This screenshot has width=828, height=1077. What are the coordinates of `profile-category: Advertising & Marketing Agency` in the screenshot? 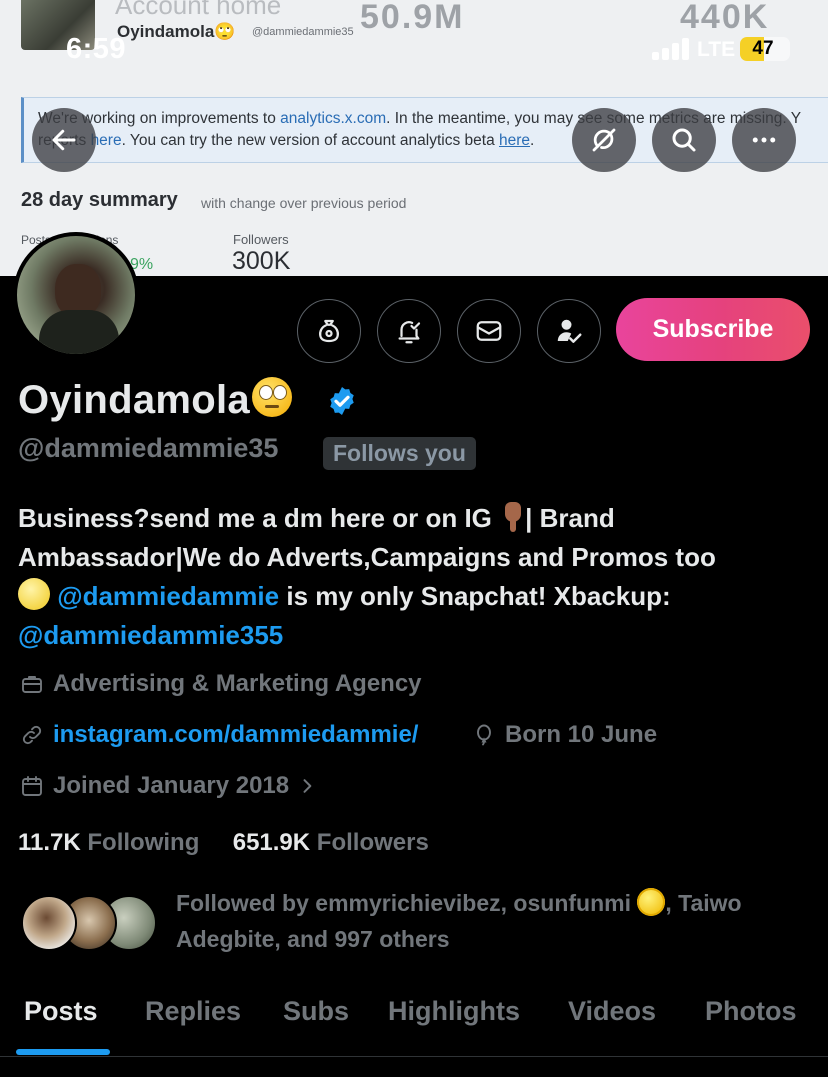 It's located at (221, 684).